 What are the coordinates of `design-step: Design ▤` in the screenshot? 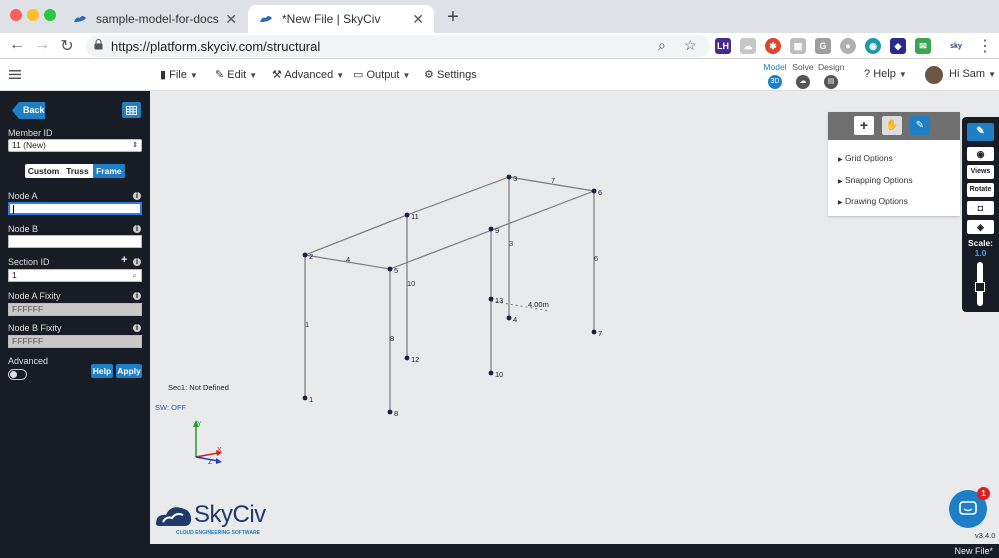 It's located at (831, 75).